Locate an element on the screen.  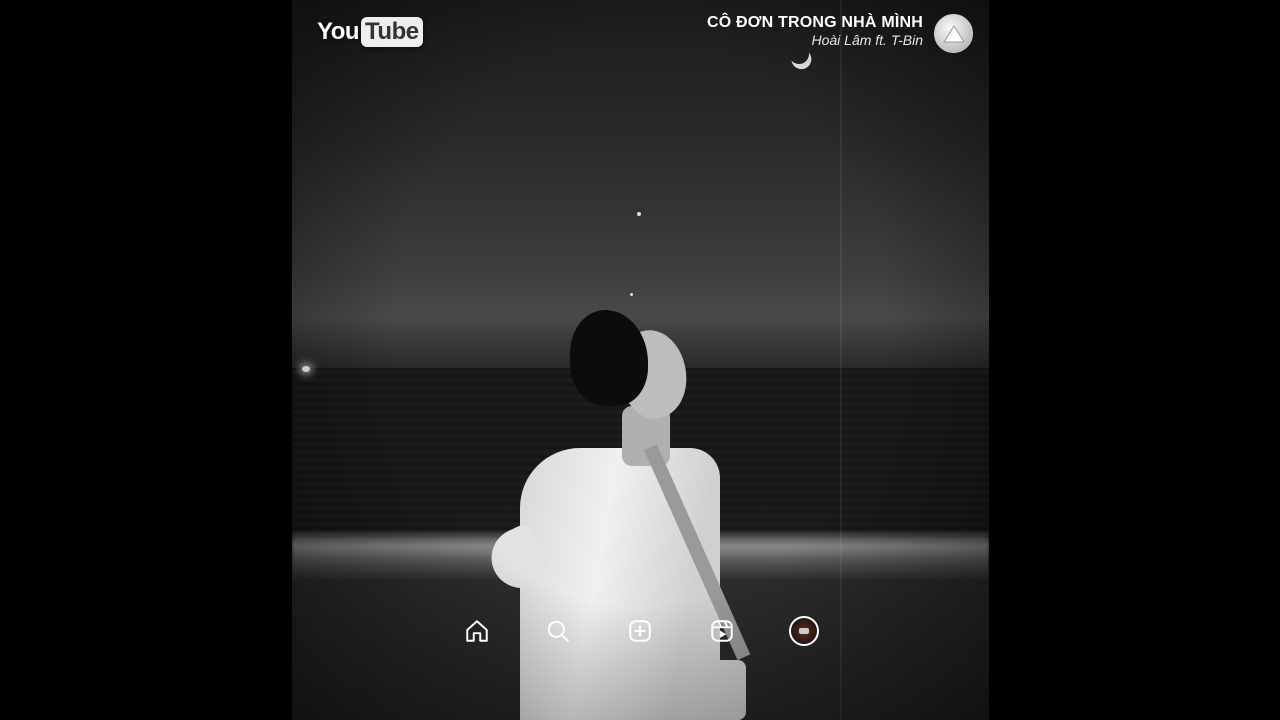
bottom-nav is located at coordinates (640, 632).